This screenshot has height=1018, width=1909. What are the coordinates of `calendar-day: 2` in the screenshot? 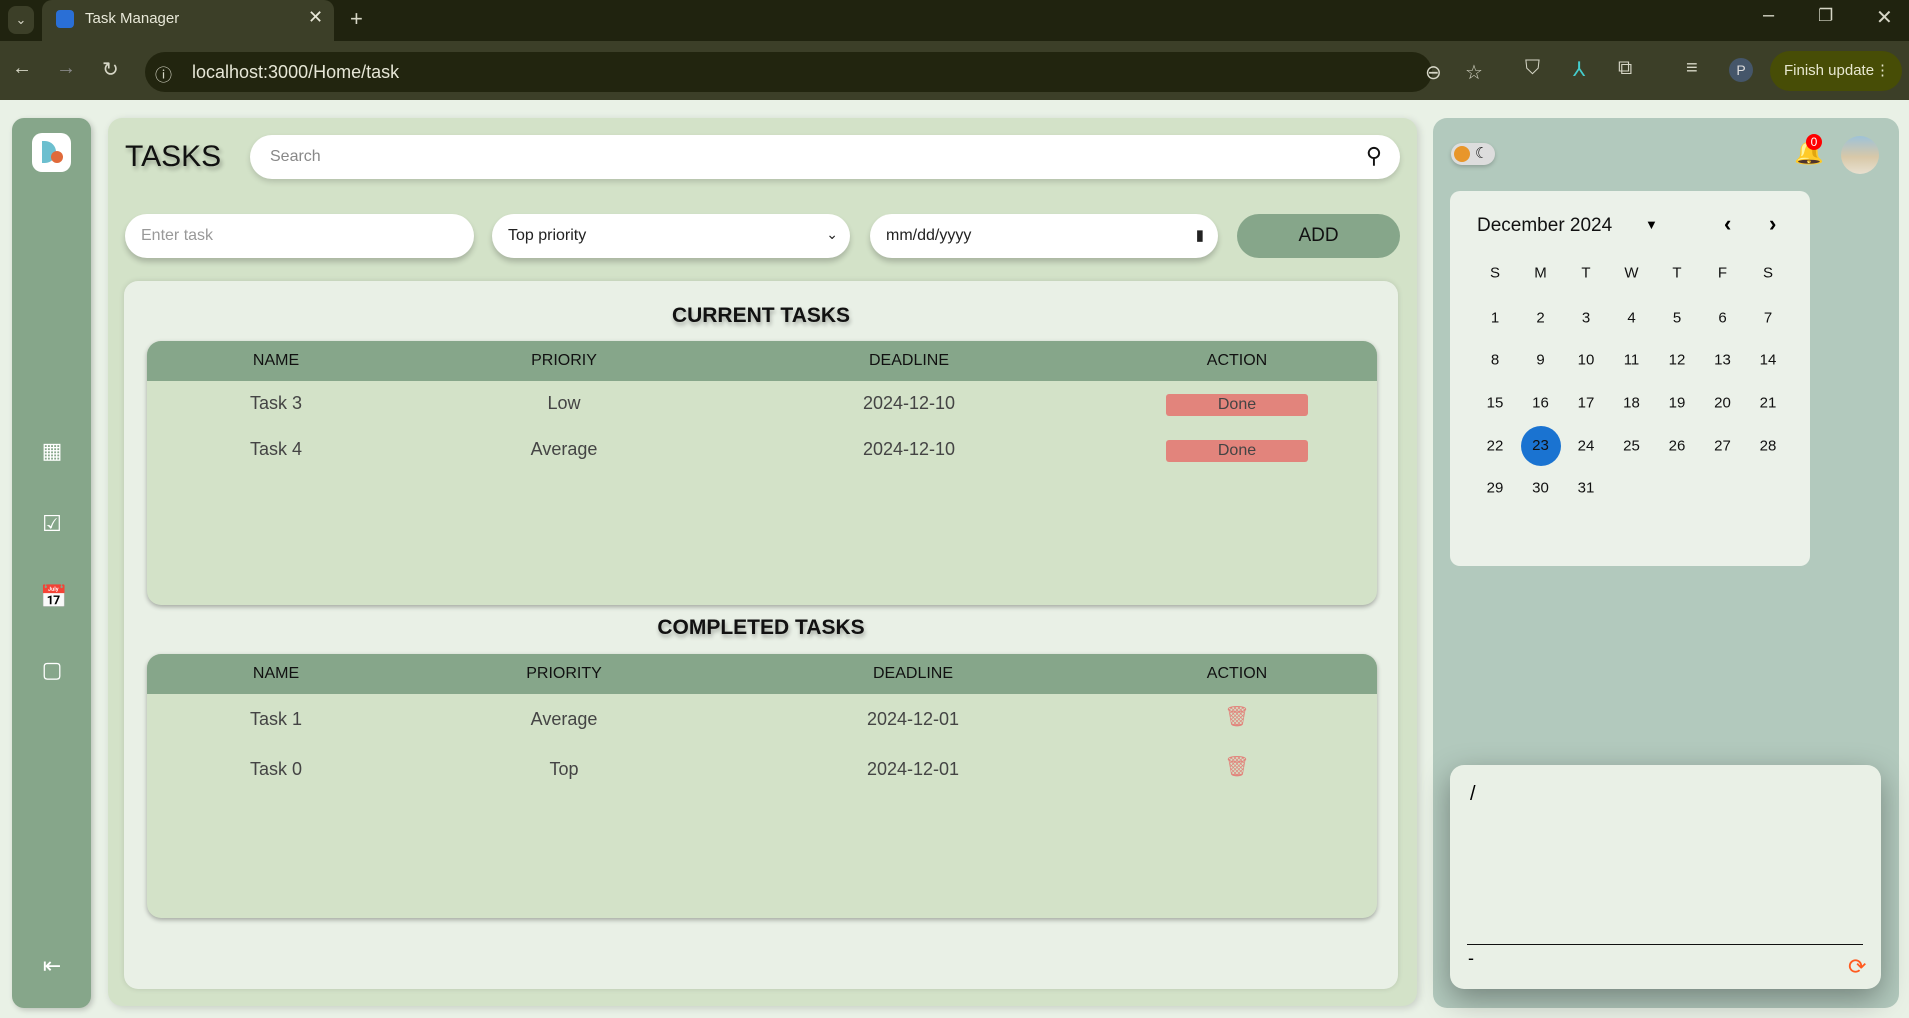 It's located at (1541, 318).